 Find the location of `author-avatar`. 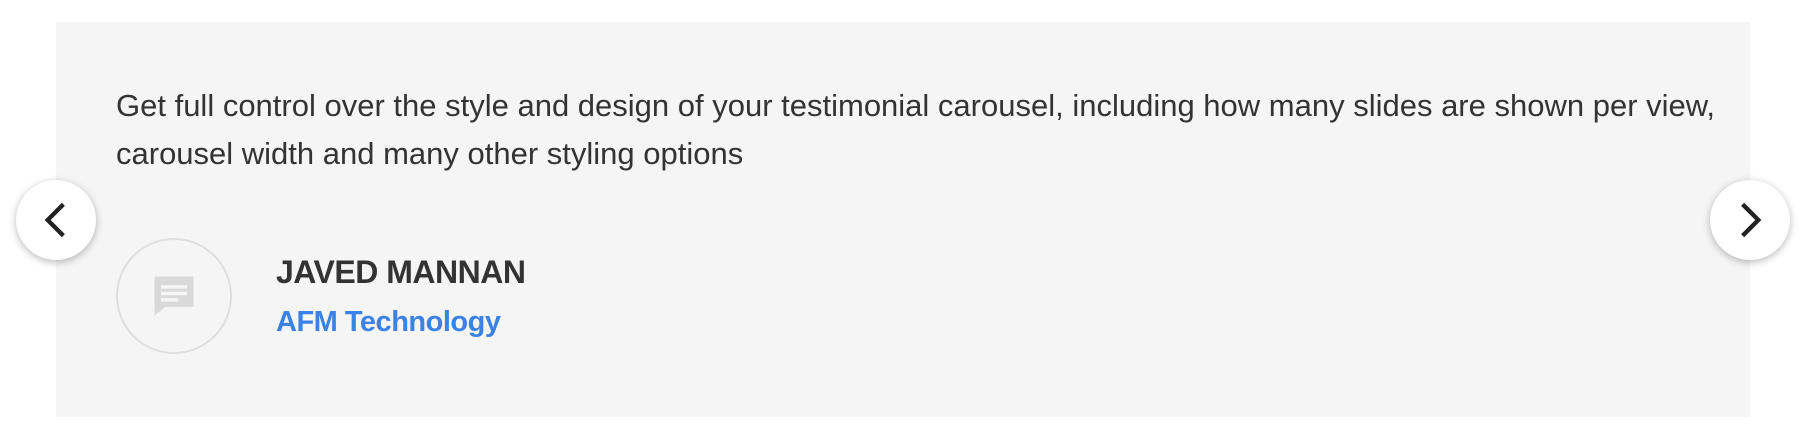

author-avatar is located at coordinates (174, 296).